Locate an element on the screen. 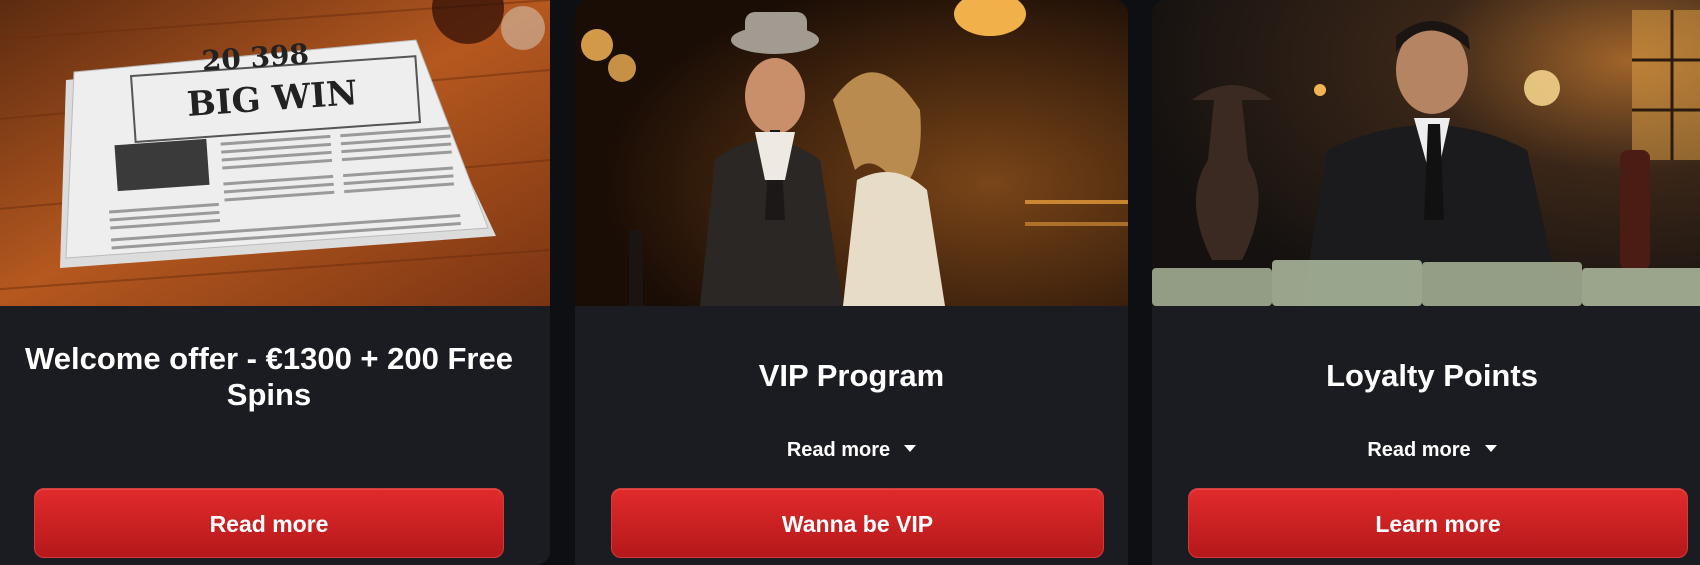  learn-more-button: Learn more is located at coordinates (1438, 523).